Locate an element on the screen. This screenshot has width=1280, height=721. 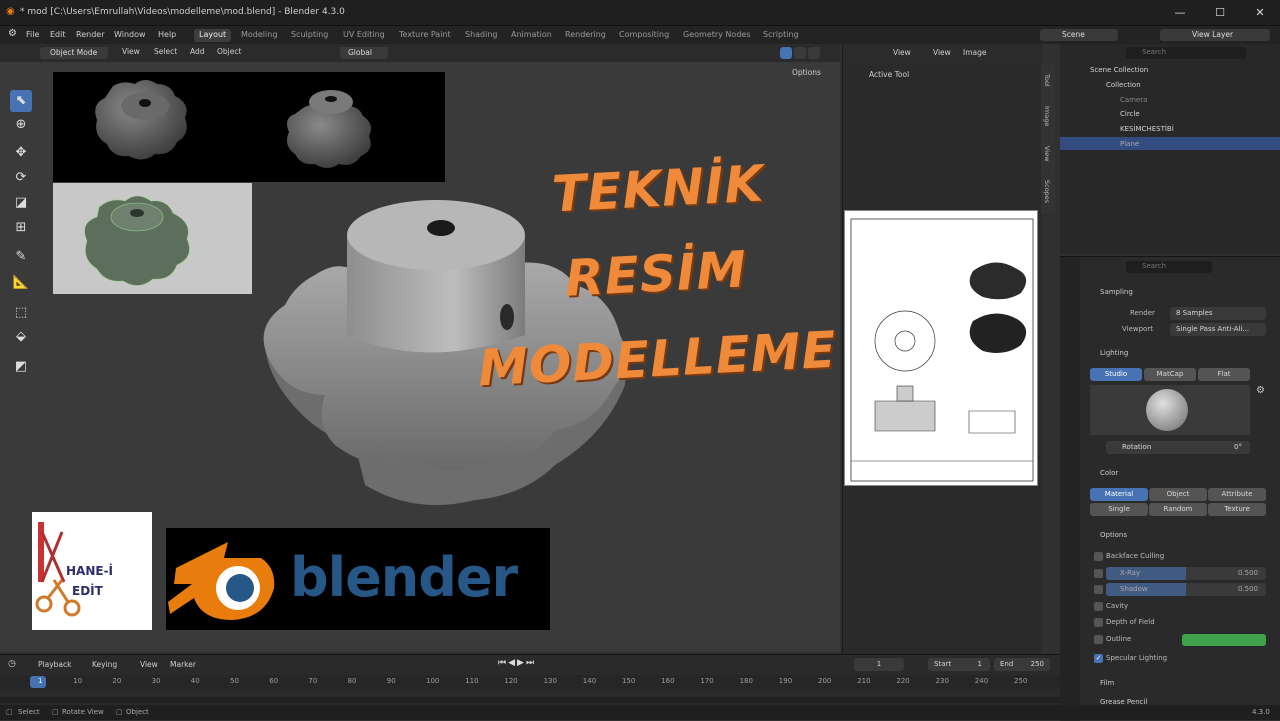
outliner-selected-row is located at coordinates (1170, 143).